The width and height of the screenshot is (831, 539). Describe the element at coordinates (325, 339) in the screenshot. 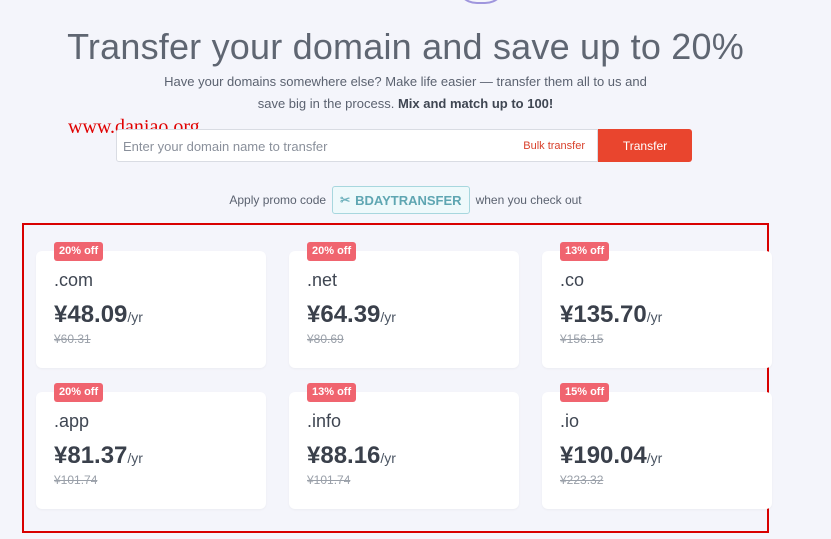

I see `old-price: ¥80.69` at that location.